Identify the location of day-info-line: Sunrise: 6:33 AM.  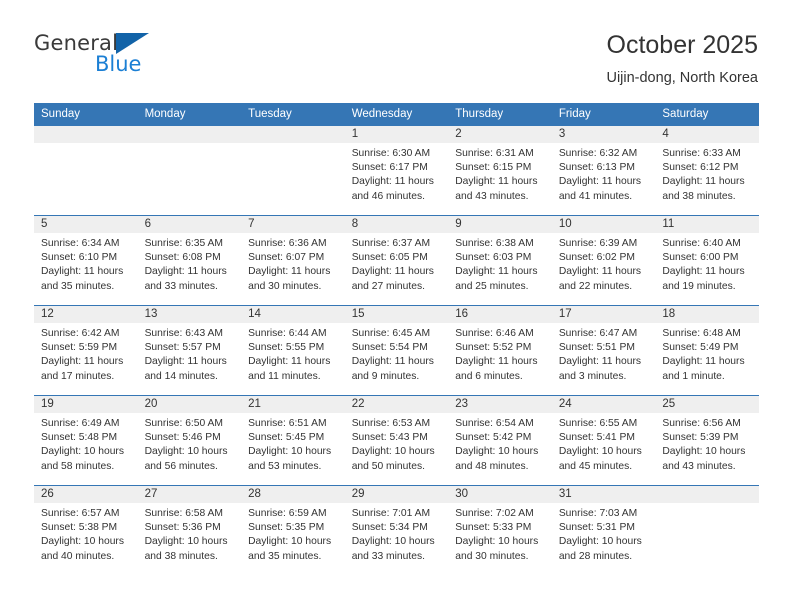
(701, 153).